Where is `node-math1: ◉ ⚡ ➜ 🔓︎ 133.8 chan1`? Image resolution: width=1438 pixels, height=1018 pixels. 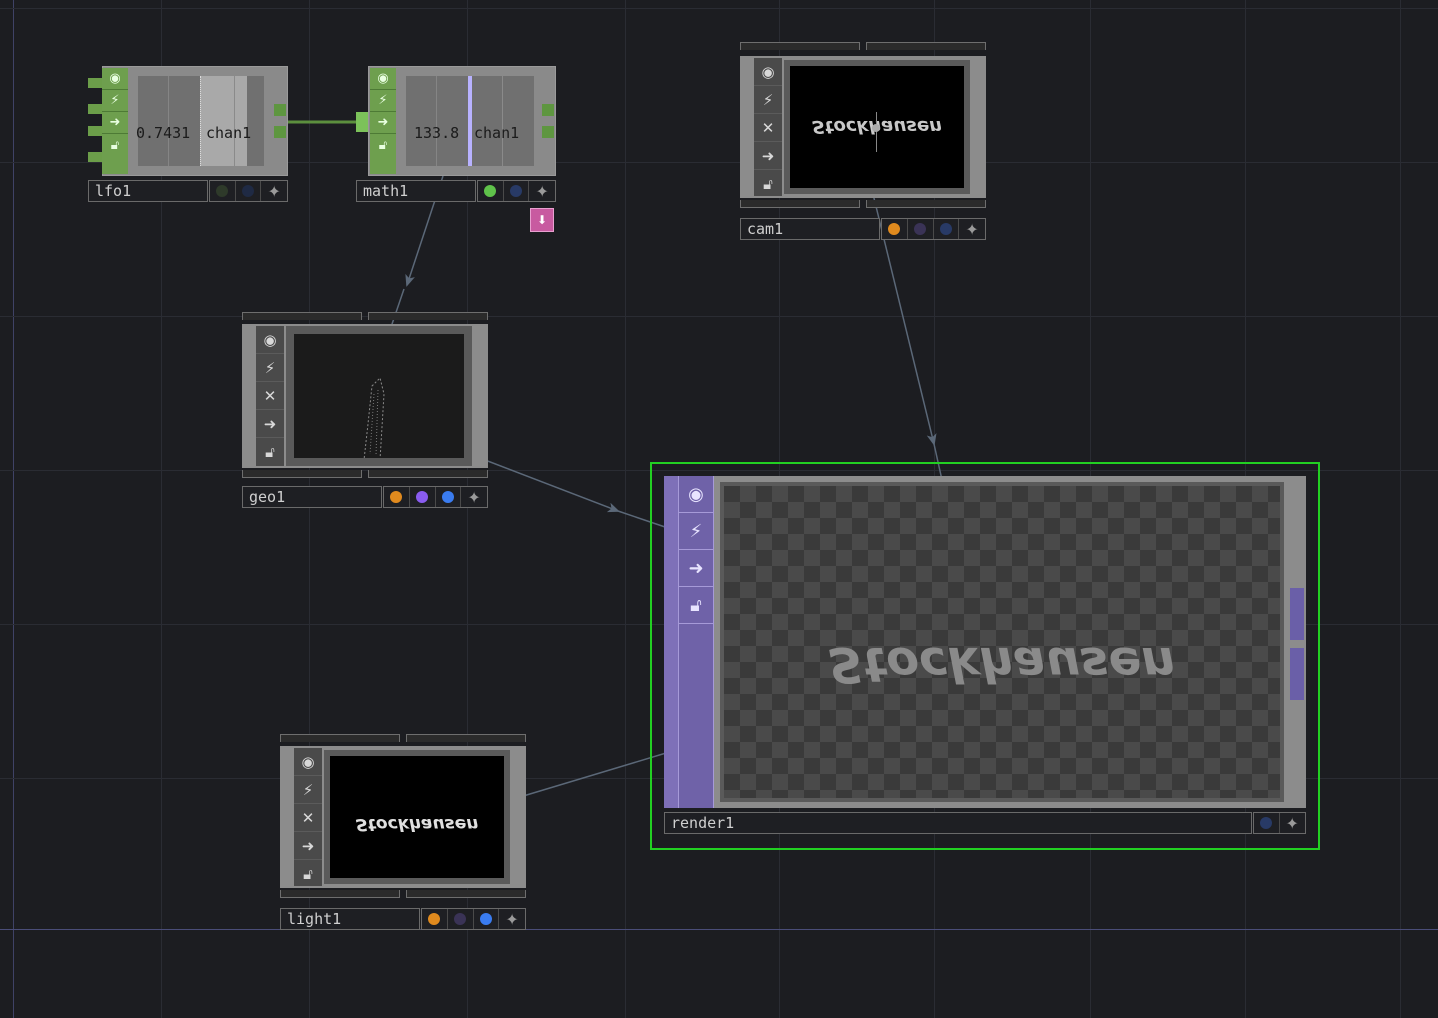 node-math1: ◉ ⚡ ➜ 🔓︎ 133.8 chan1 is located at coordinates (456, 121).